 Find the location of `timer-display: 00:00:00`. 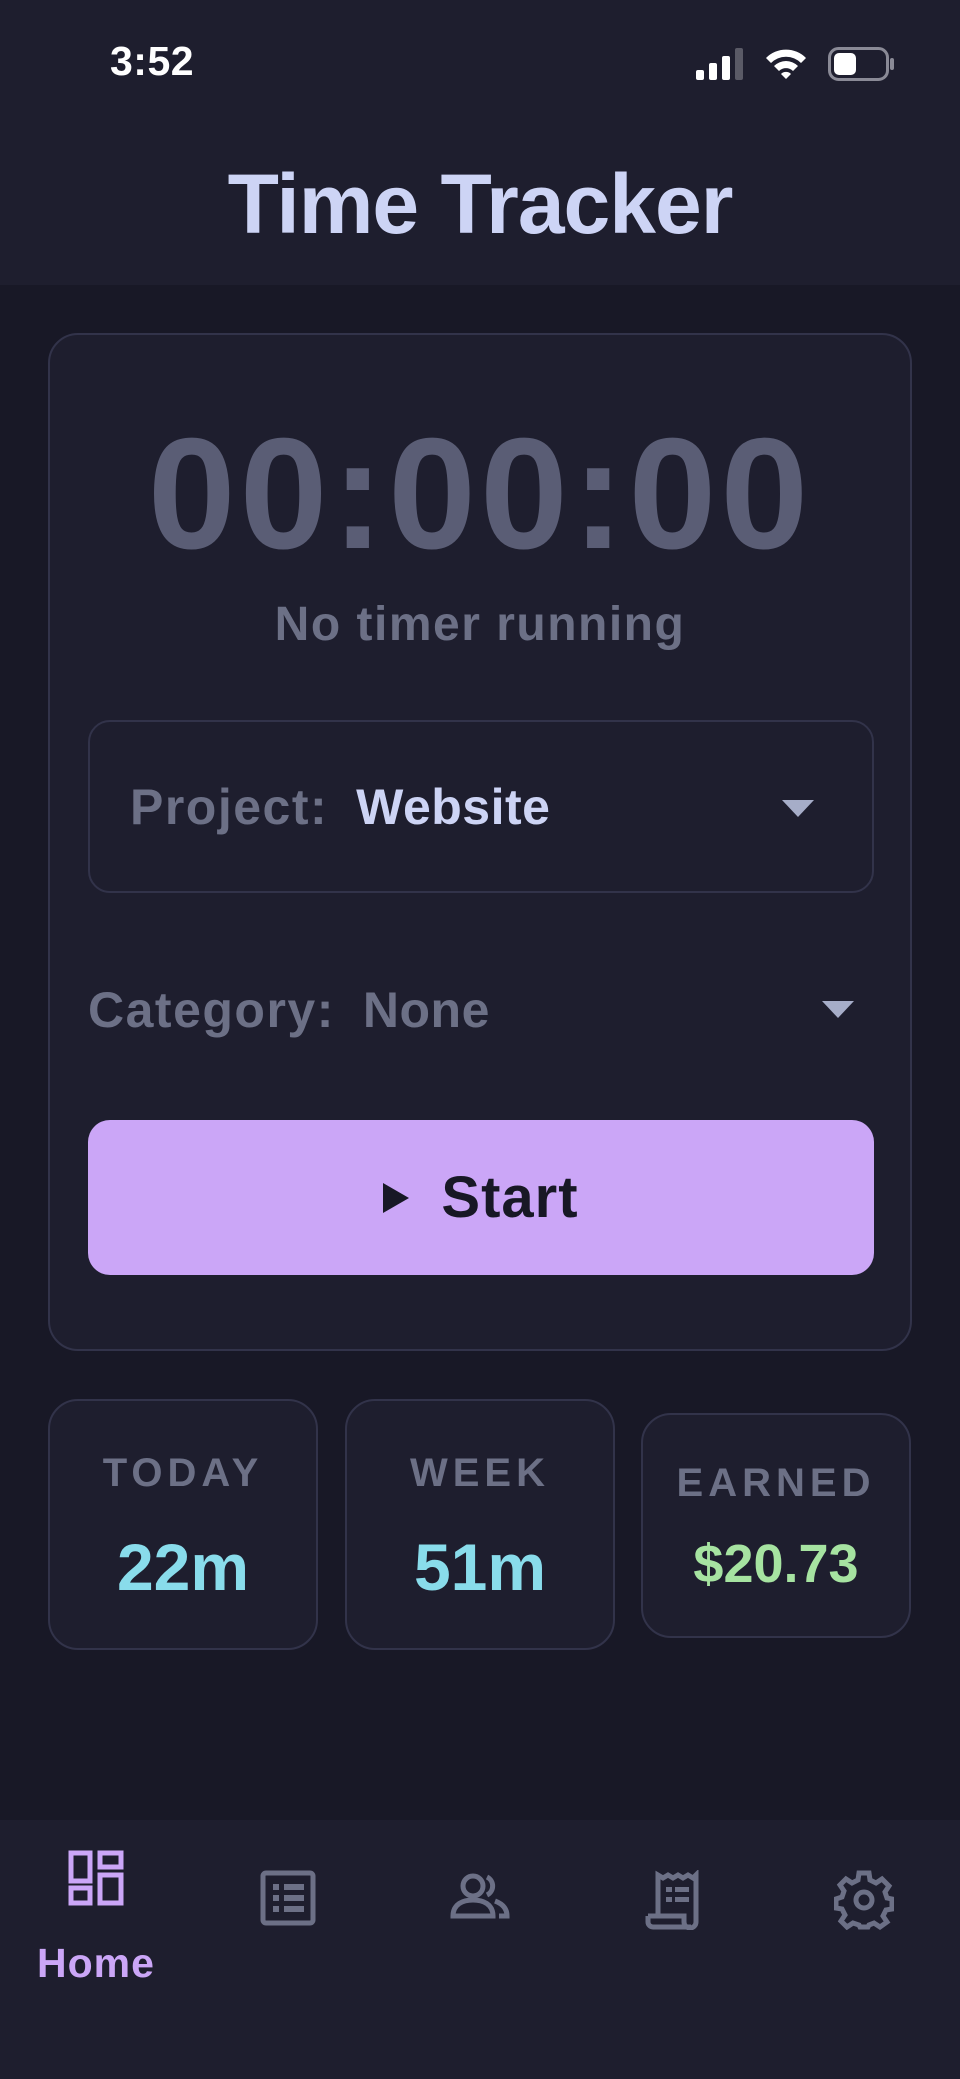

timer-display: 00:00:00 is located at coordinates (480, 494).